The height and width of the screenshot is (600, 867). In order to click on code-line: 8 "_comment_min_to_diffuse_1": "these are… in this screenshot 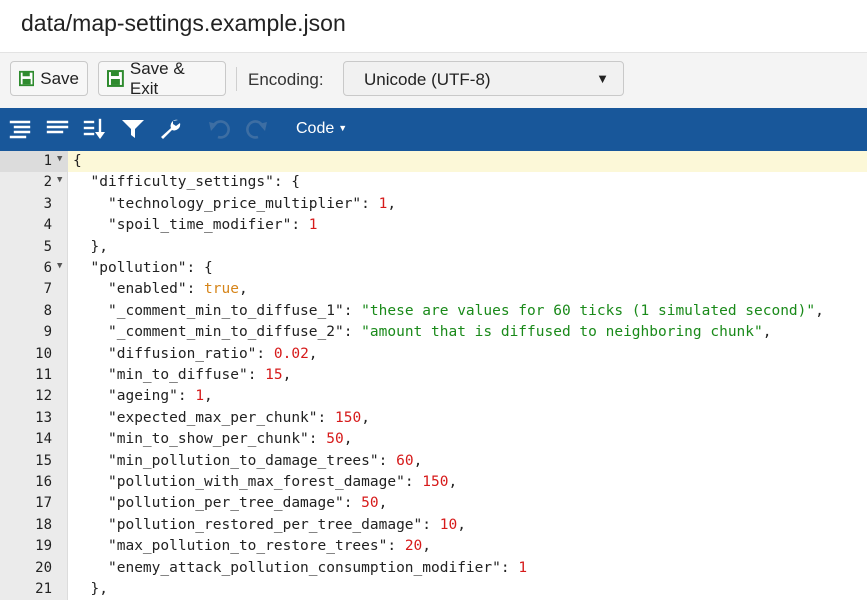, I will do `click(433, 311)`.